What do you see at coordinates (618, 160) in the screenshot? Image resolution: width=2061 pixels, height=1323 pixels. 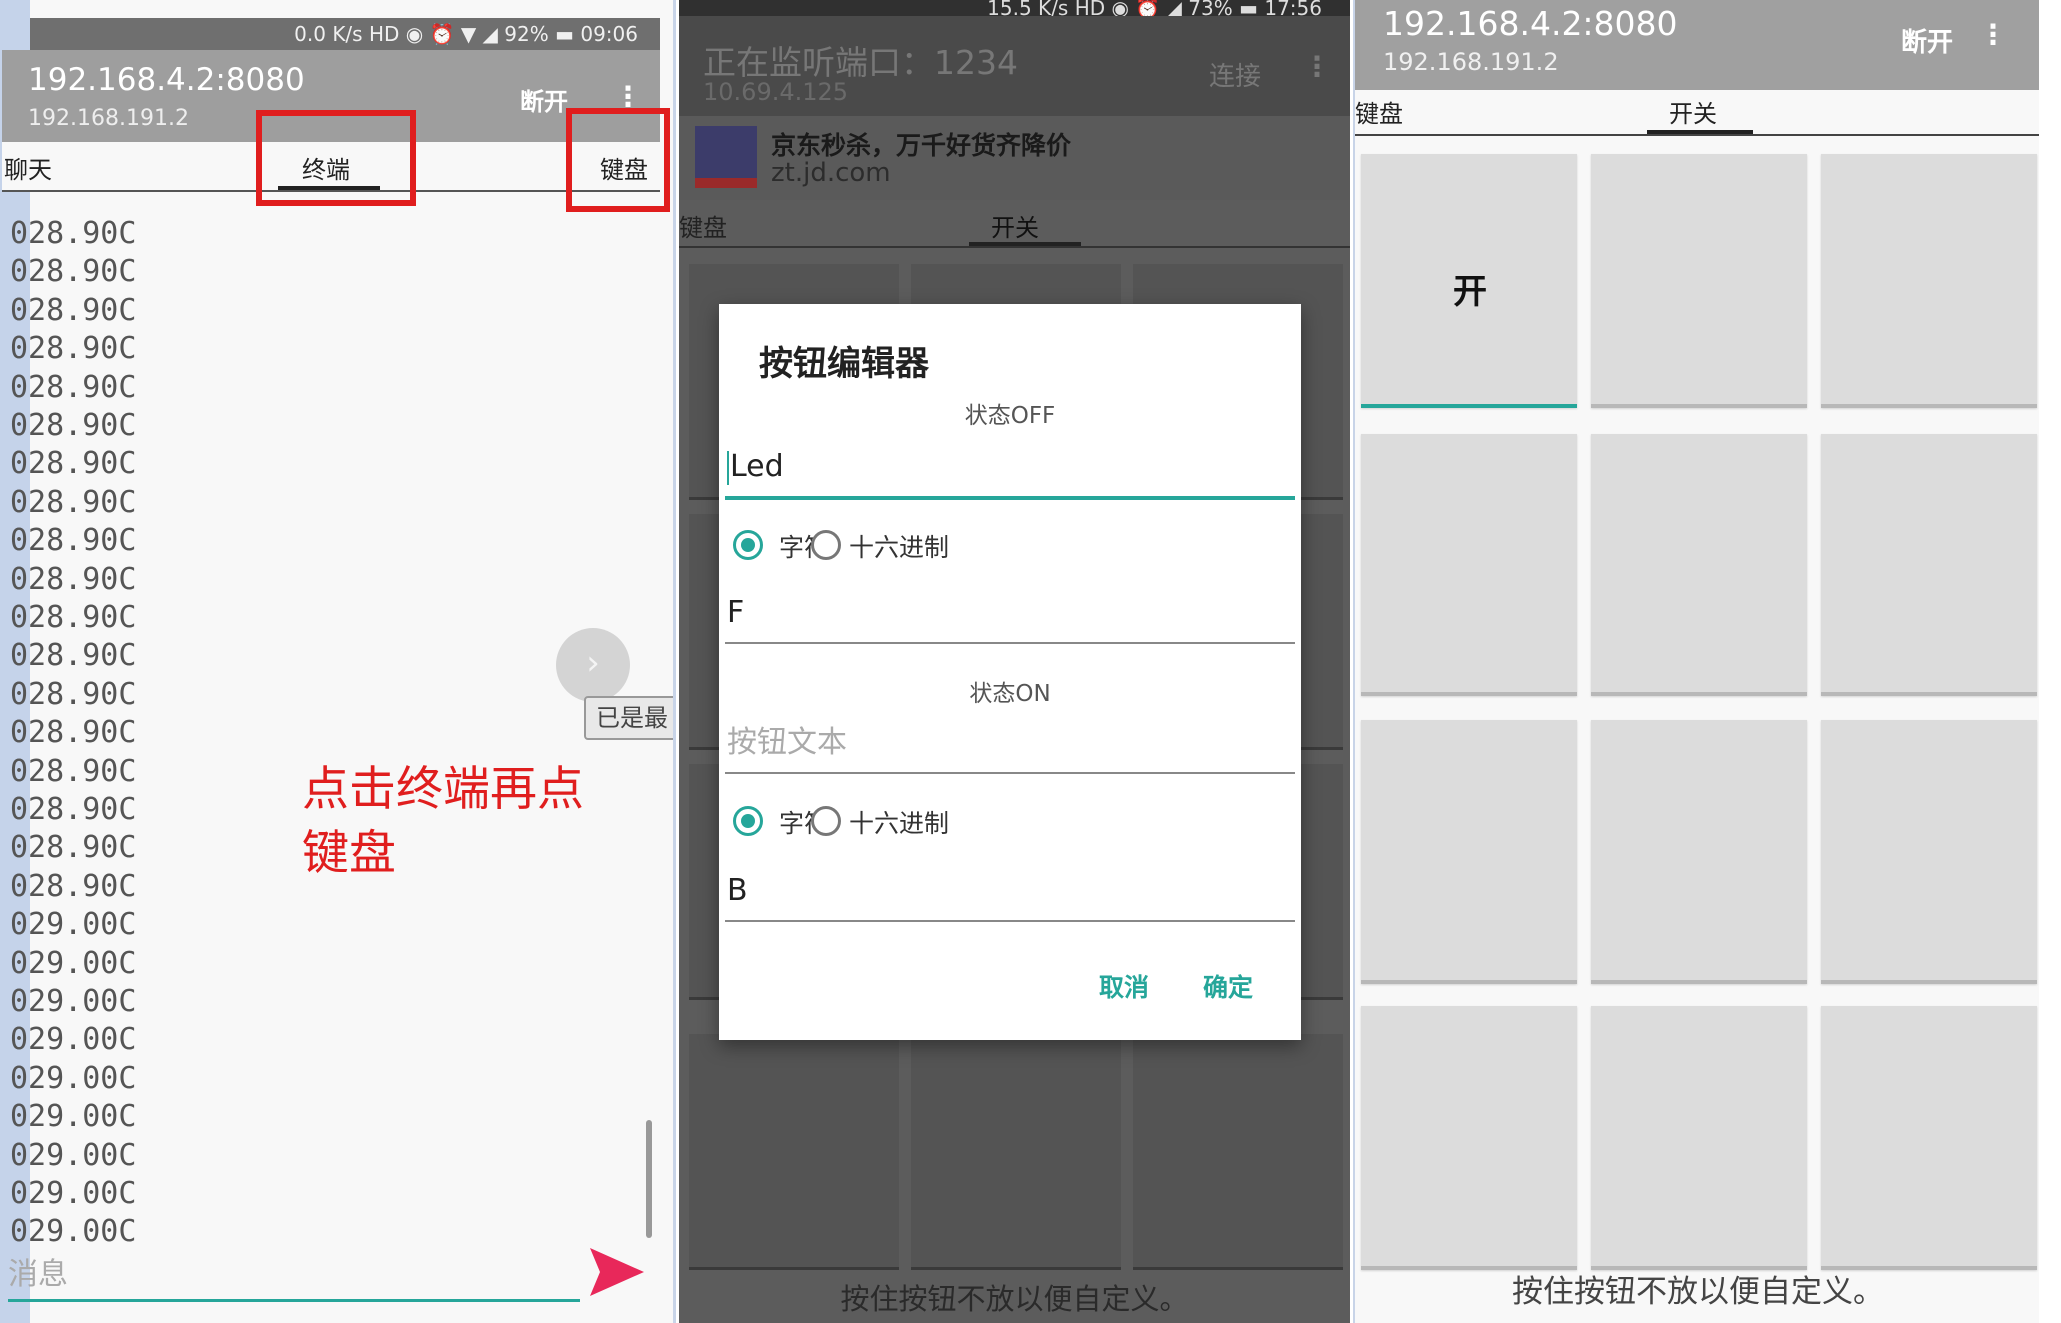 I see `highlight-box-keyboard` at bounding box center [618, 160].